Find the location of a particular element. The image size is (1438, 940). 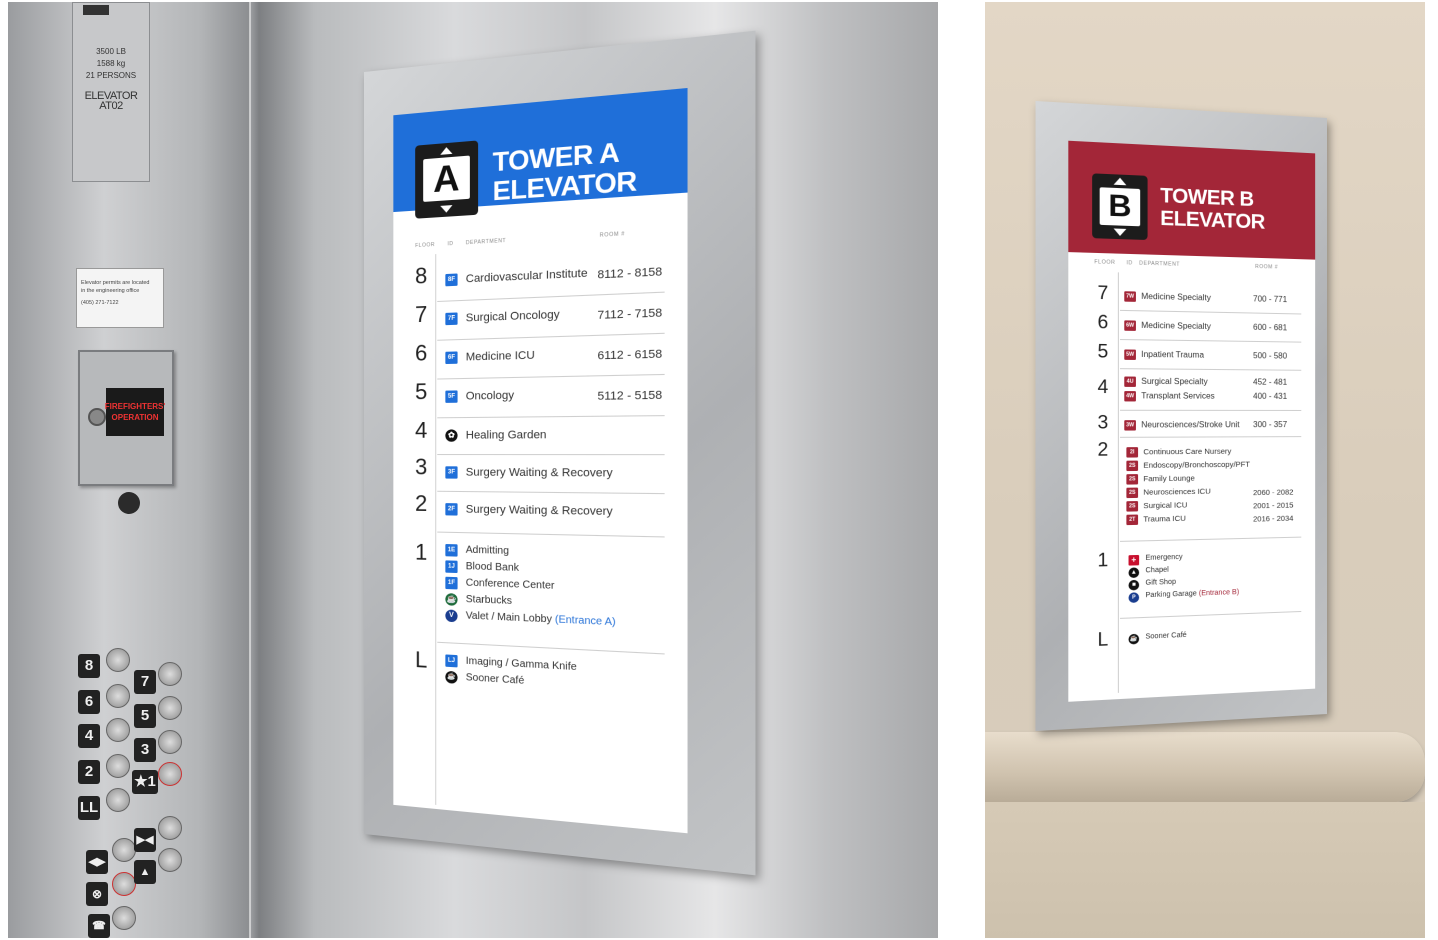

department-name: Family Lounge is located at coordinates (1169, 478).